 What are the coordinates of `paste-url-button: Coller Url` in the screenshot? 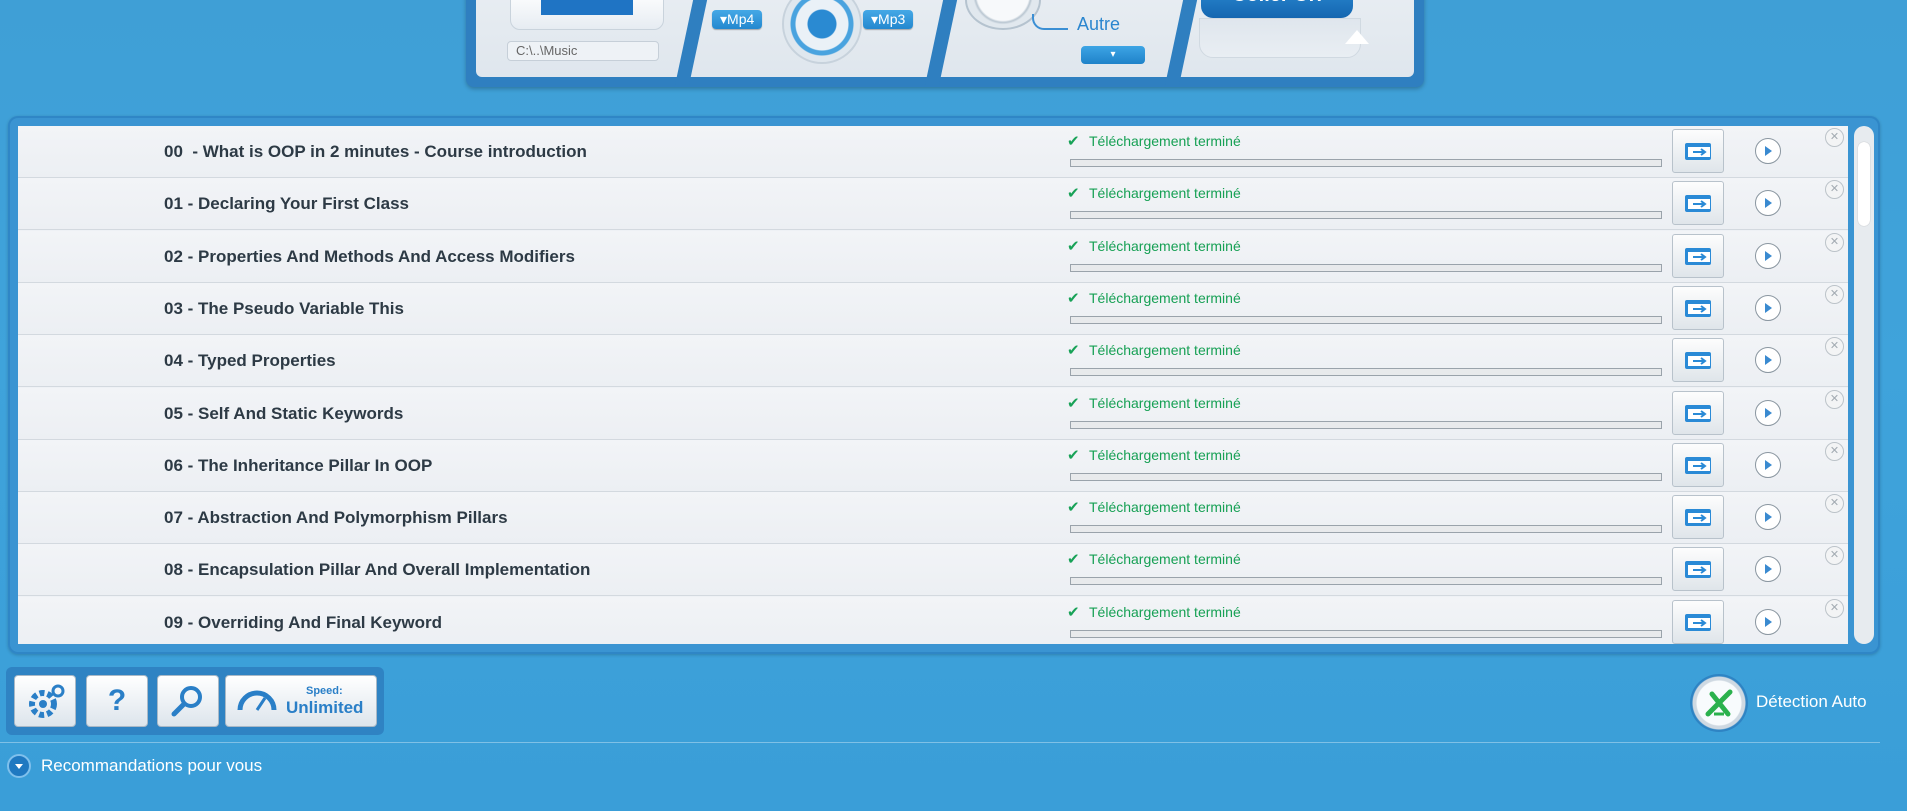 It's located at (1277, 9).